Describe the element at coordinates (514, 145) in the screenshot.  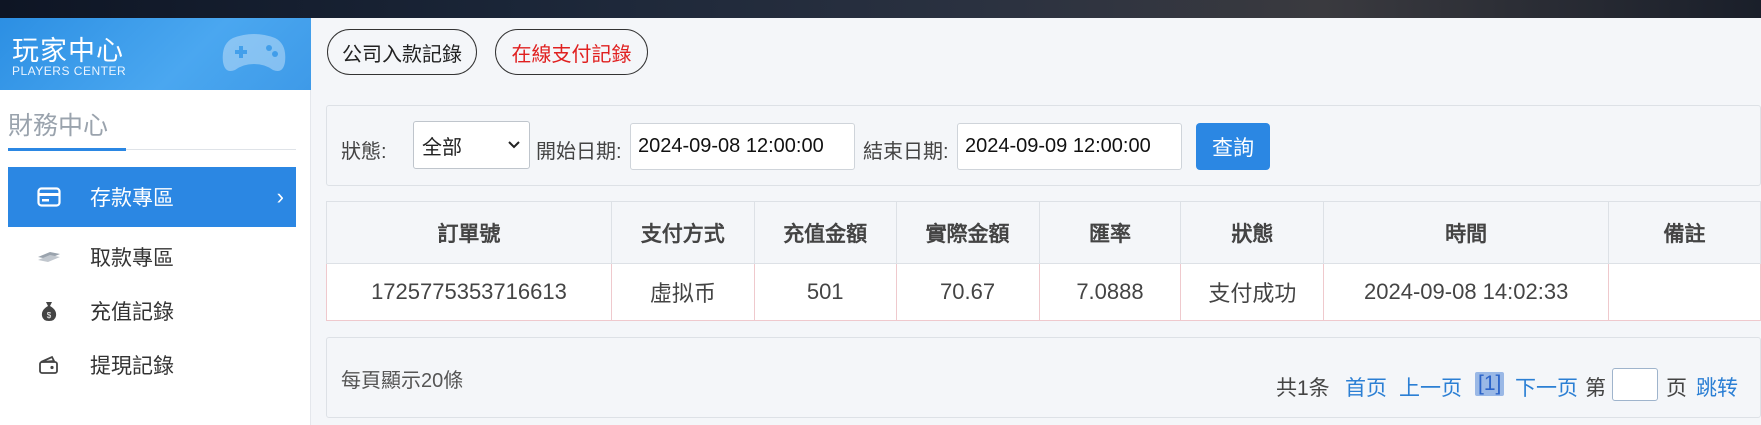
I see `chevron-down-icon` at that location.